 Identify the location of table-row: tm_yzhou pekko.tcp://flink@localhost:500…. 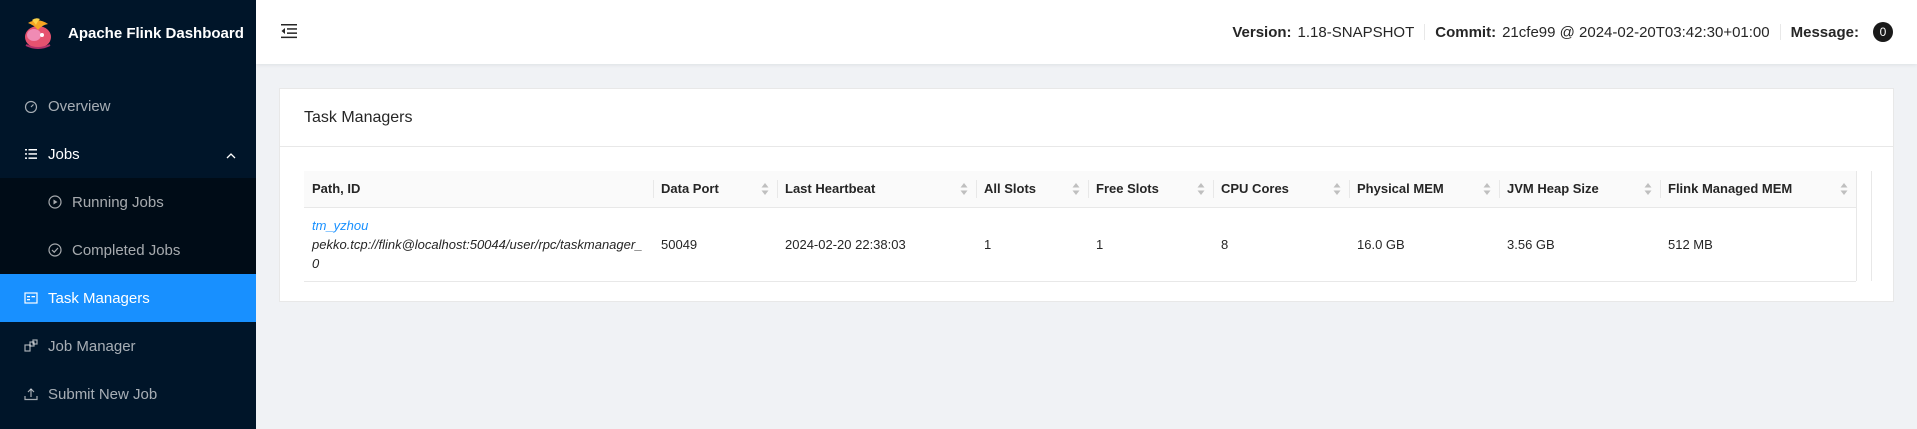
(1080, 244).